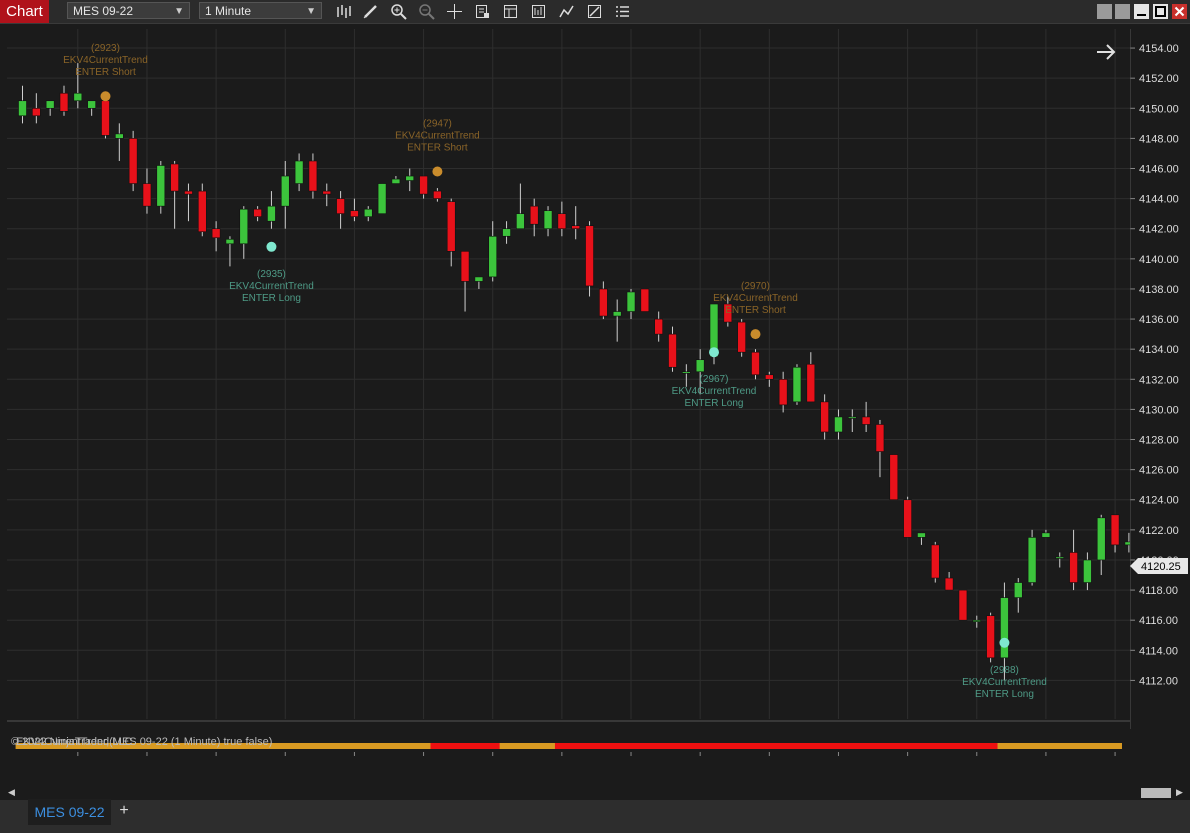 This screenshot has height=833, width=1190. Describe the element at coordinates (510, 11) in the screenshot. I see `templates-icon` at that location.